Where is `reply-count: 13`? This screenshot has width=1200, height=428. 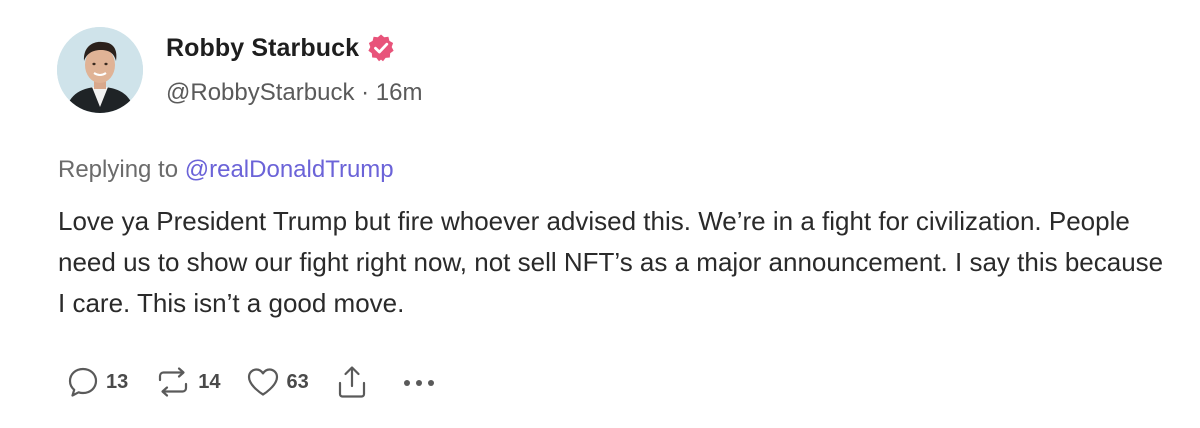 reply-count: 13 is located at coordinates (117, 381).